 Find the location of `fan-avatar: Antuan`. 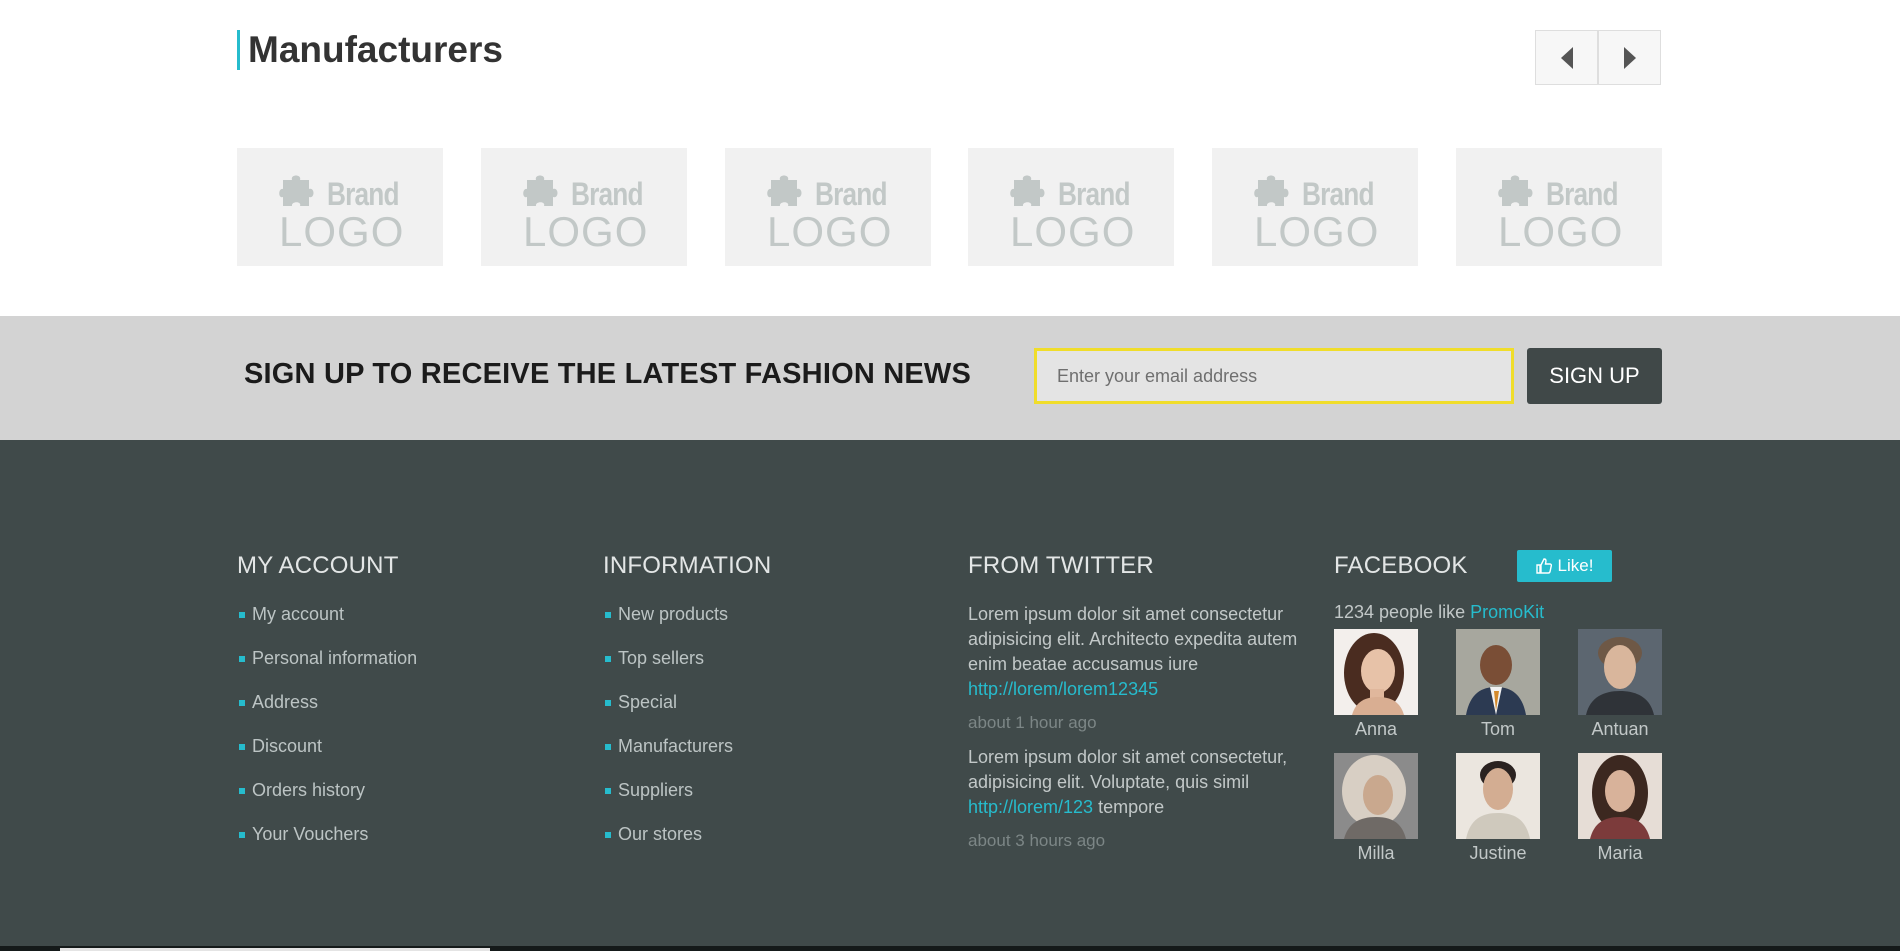

fan-avatar: Antuan is located at coordinates (1620, 684).